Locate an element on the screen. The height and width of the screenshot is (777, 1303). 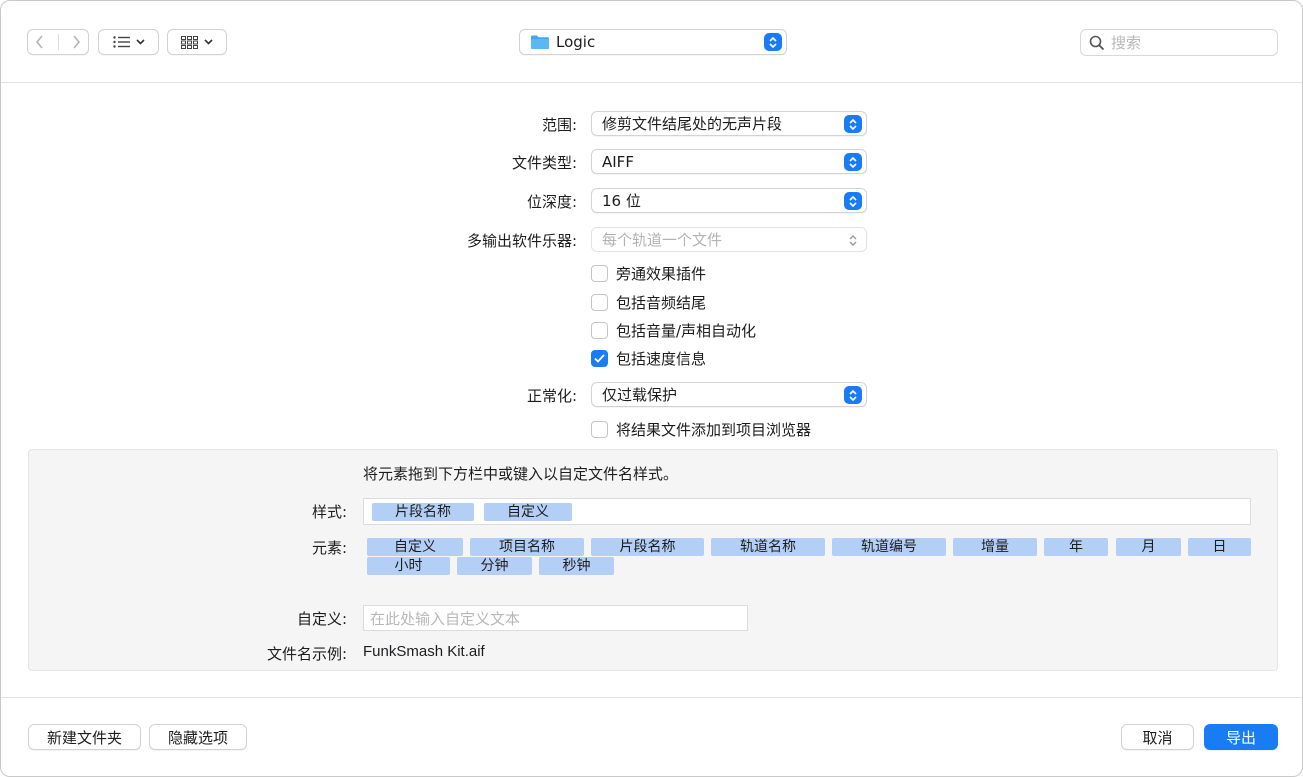
export-button: 导出 is located at coordinates (1241, 737).